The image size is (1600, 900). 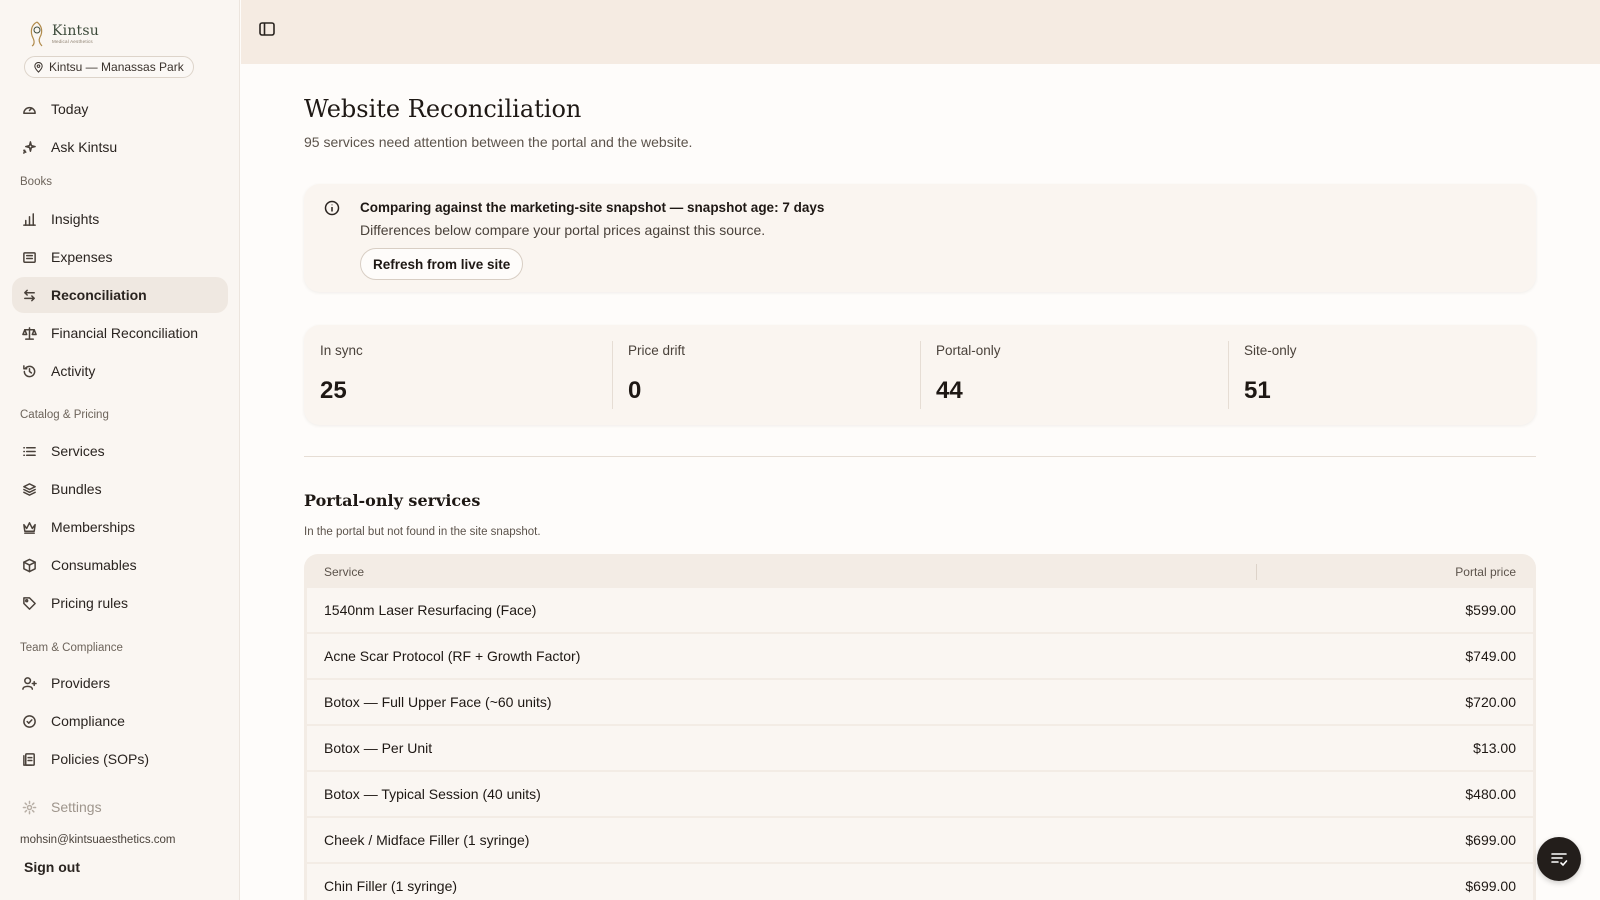 What do you see at coordinates (29, 489) in the screenshot?
I see `layers-icon` at bounding box center [29, 489].